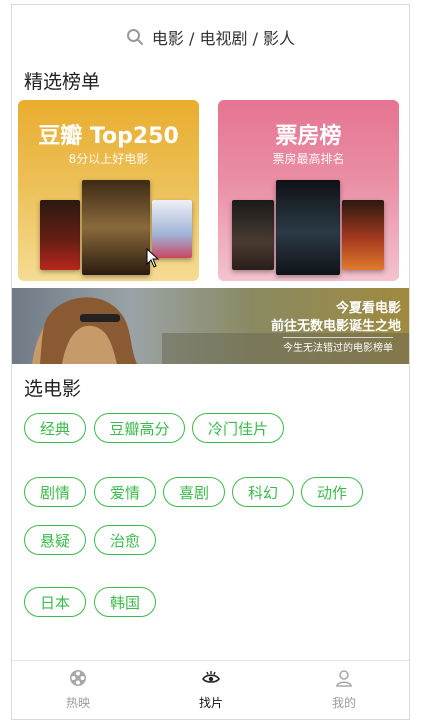  I want to click on search-bar: 电影 / 电视剧 / 影人, so click(210, 37).